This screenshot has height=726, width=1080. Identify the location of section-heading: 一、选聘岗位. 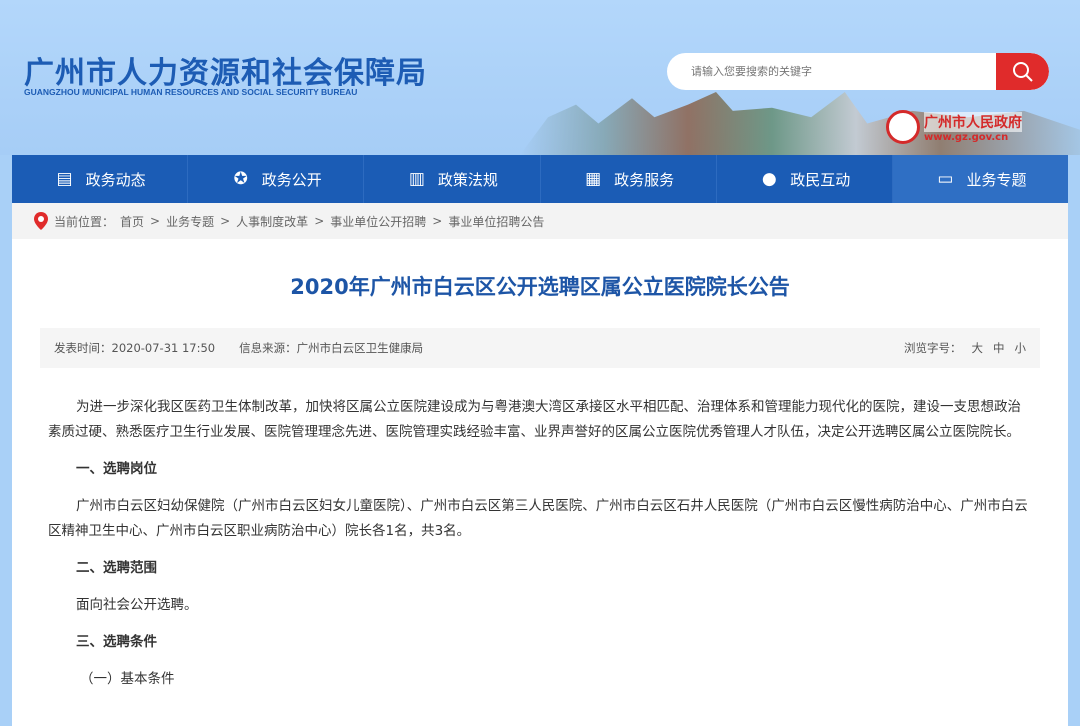
(116, 469).